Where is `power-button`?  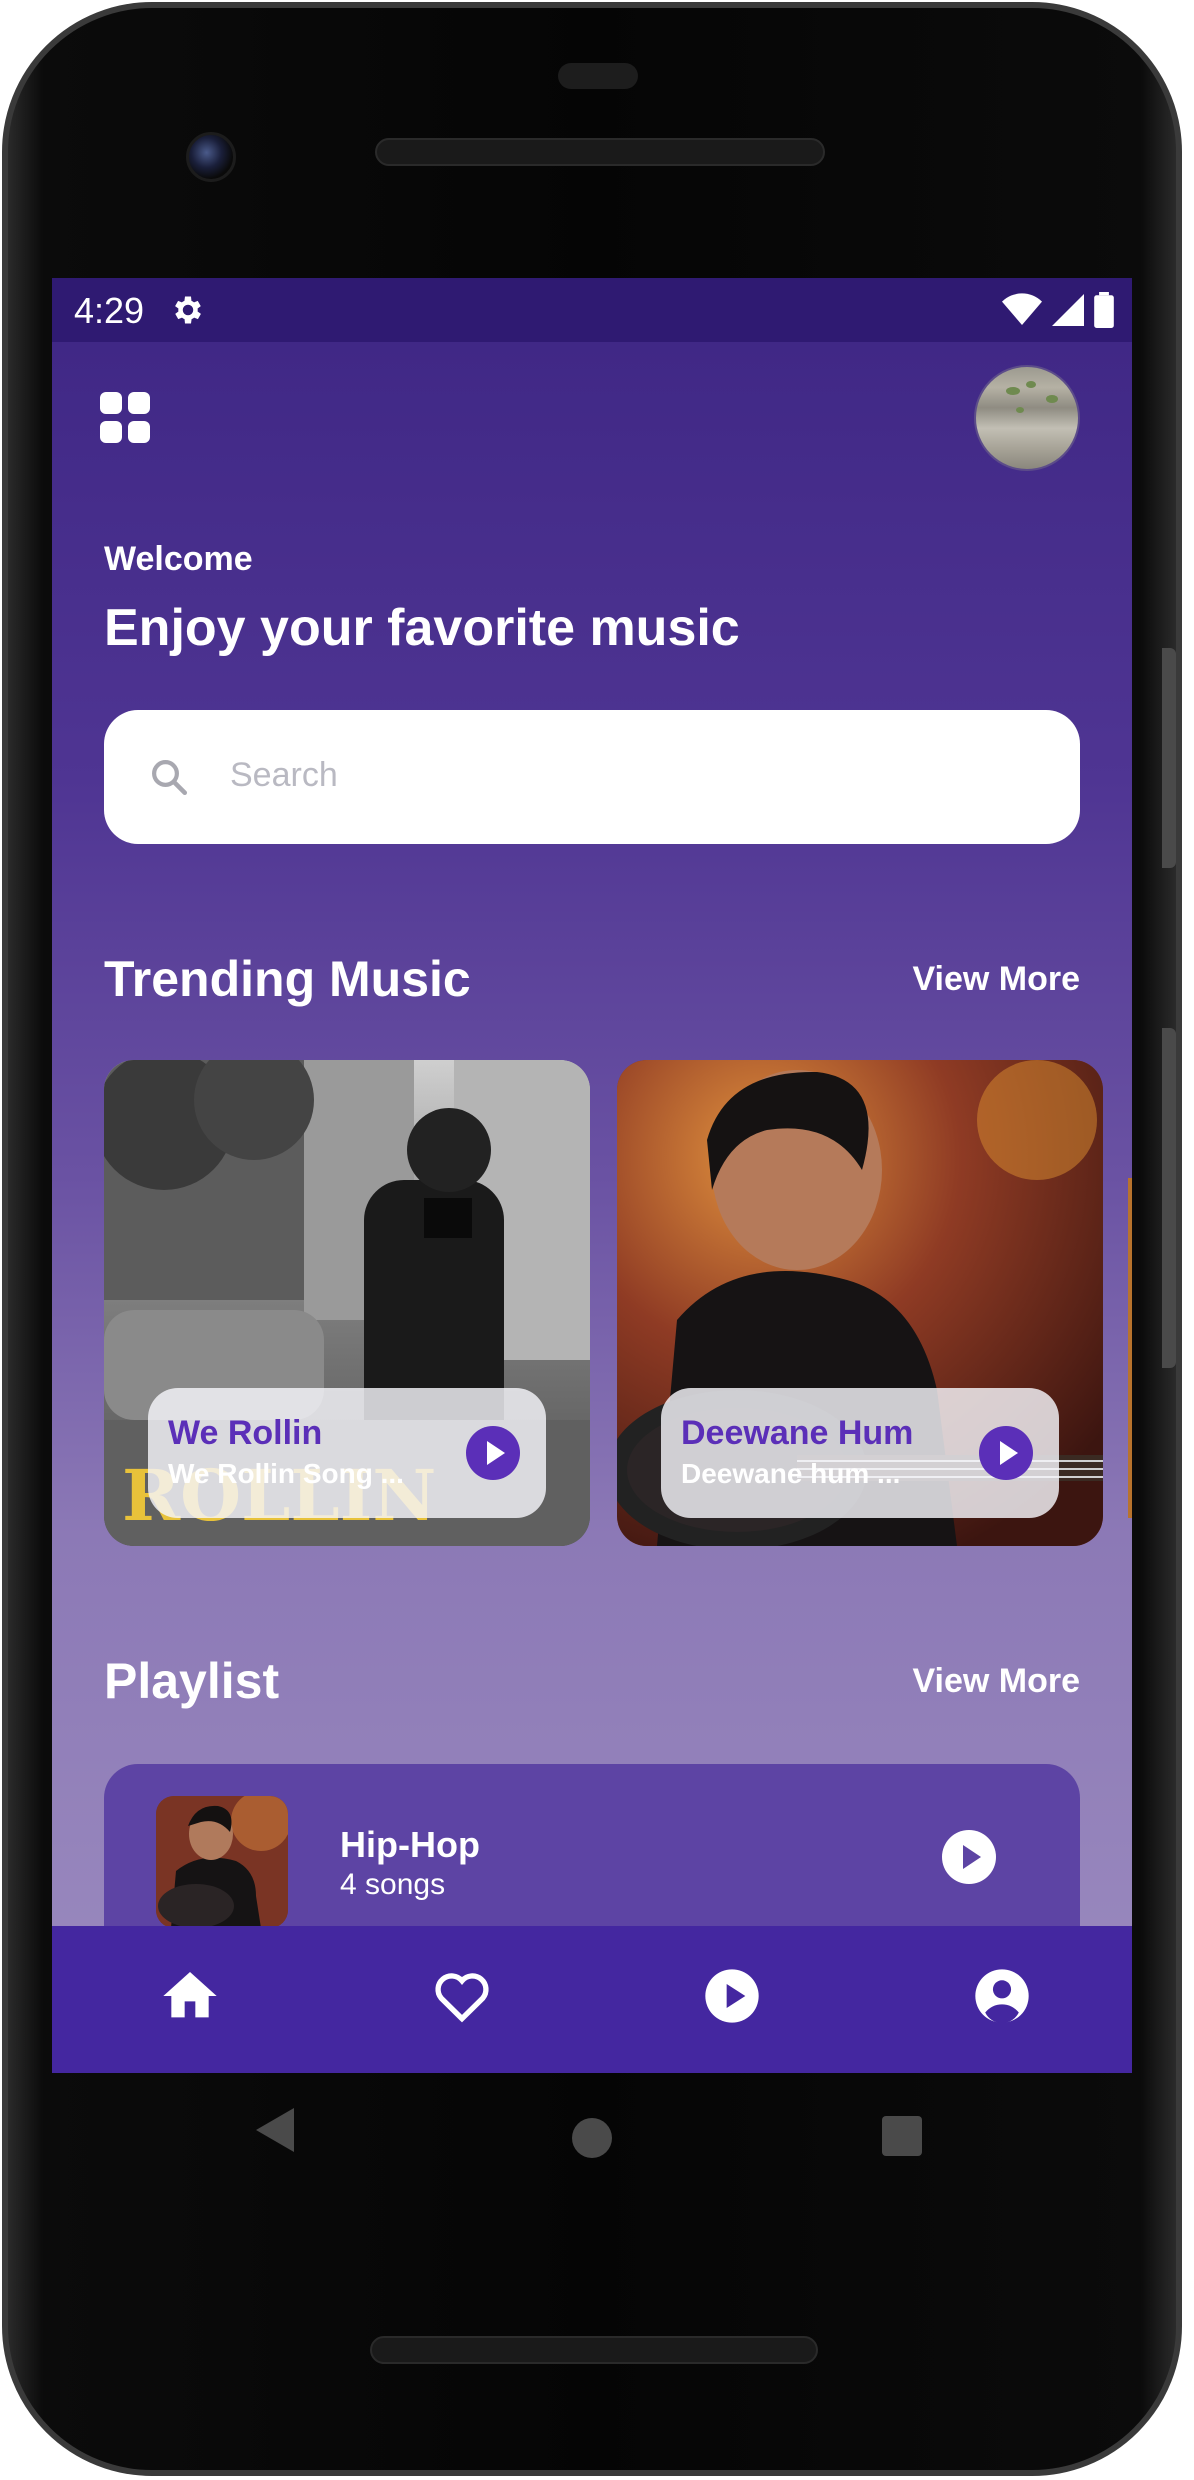
power-button is located at coordinates (1169, 758).